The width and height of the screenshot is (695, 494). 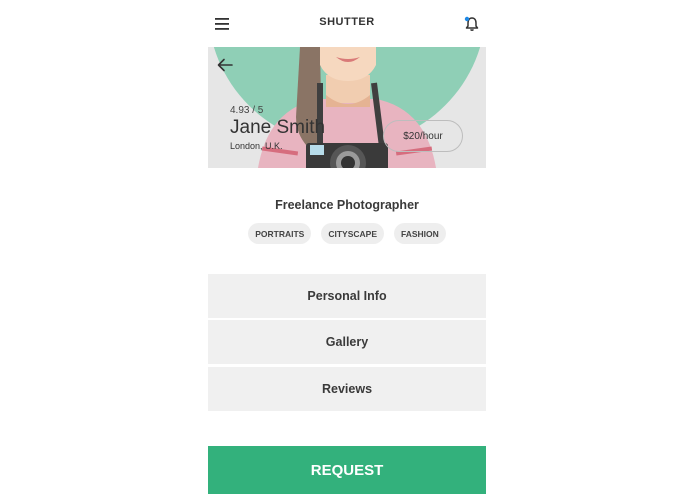 I want to click on notifications-button, so click(x=472, y=24).